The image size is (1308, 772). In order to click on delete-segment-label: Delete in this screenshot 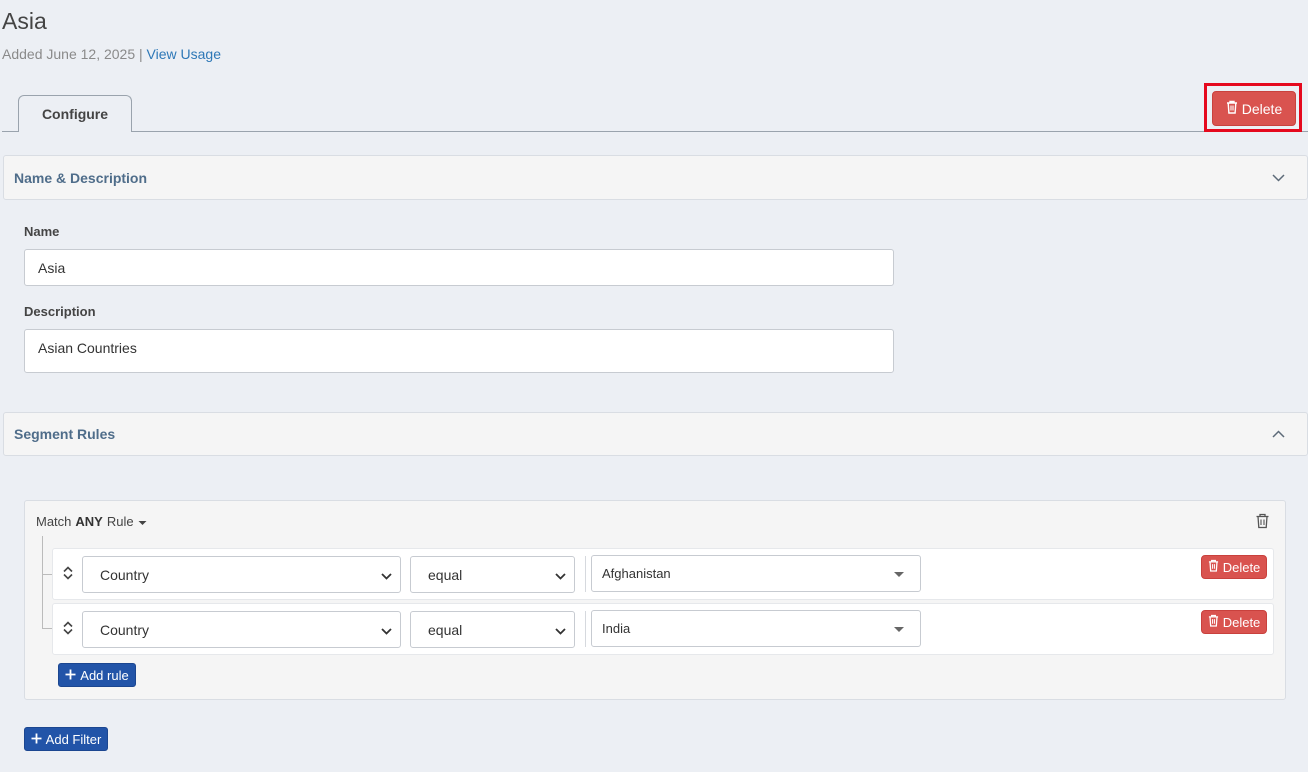, I will do `click(1262, 108)`.